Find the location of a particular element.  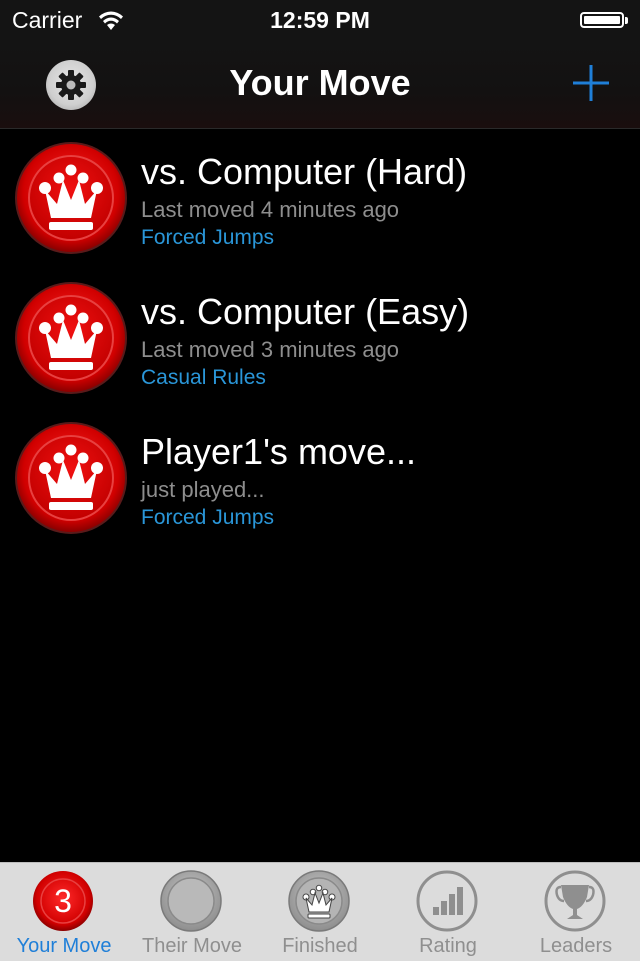

game-title: vs. Computer (Easy) is located at coordinates (305, 311).